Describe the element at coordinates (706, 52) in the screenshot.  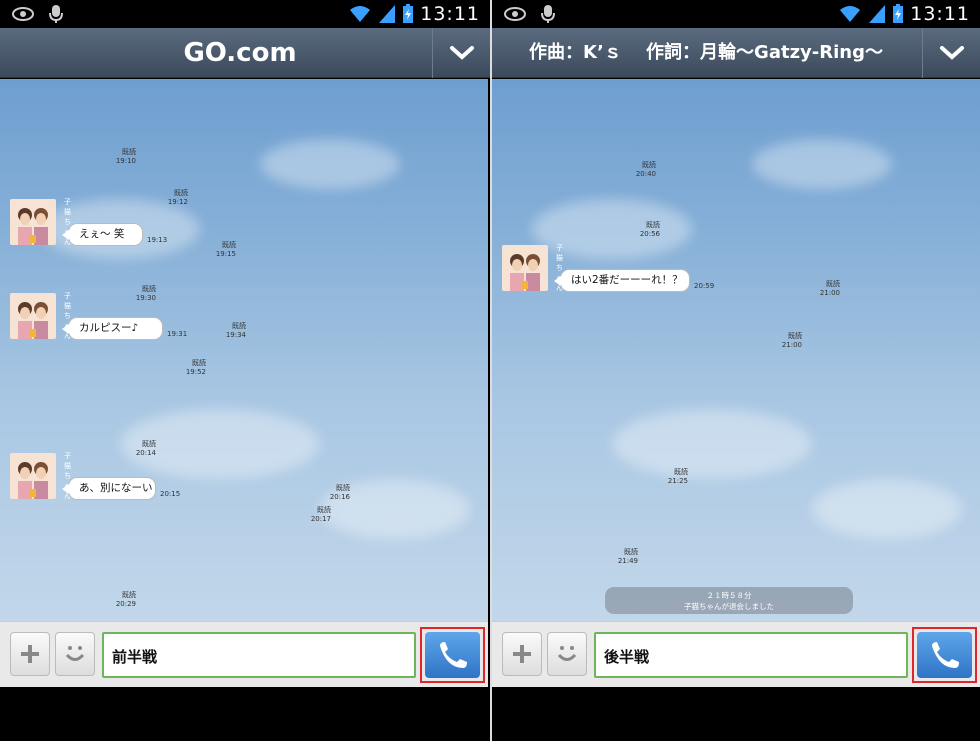
I see `chat-title: 作曲：K’ｓ 作詞：月輪～Gatzy-Ring～` at that location.